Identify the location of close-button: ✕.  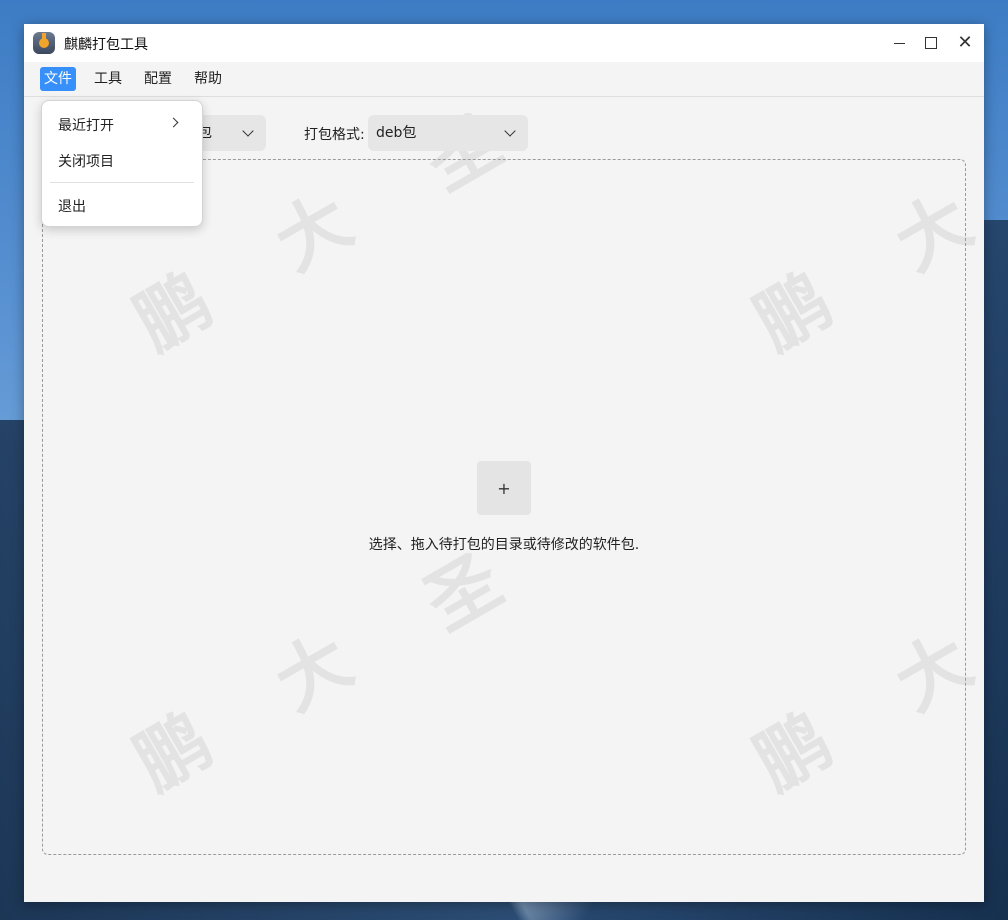
(965, 43).